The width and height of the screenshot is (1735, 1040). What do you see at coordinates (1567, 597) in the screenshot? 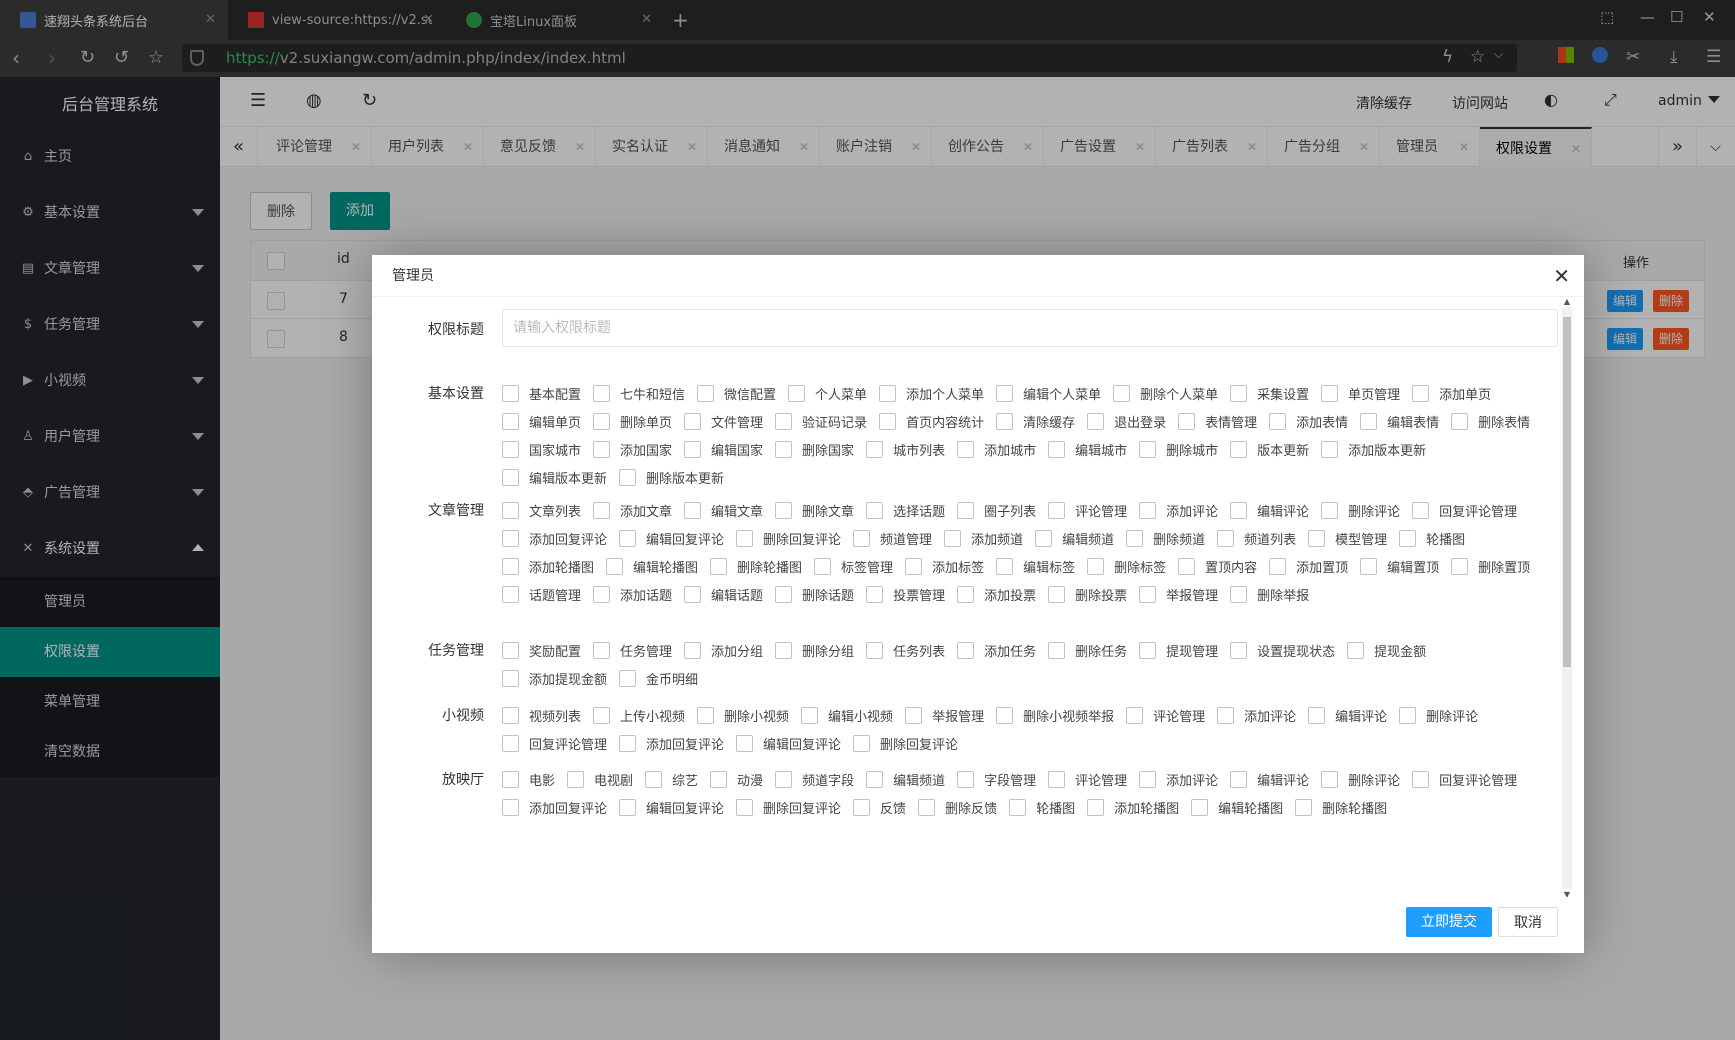
I see `modal-scrollbar: ▲ ▼` at bounding box center [1567, 597].